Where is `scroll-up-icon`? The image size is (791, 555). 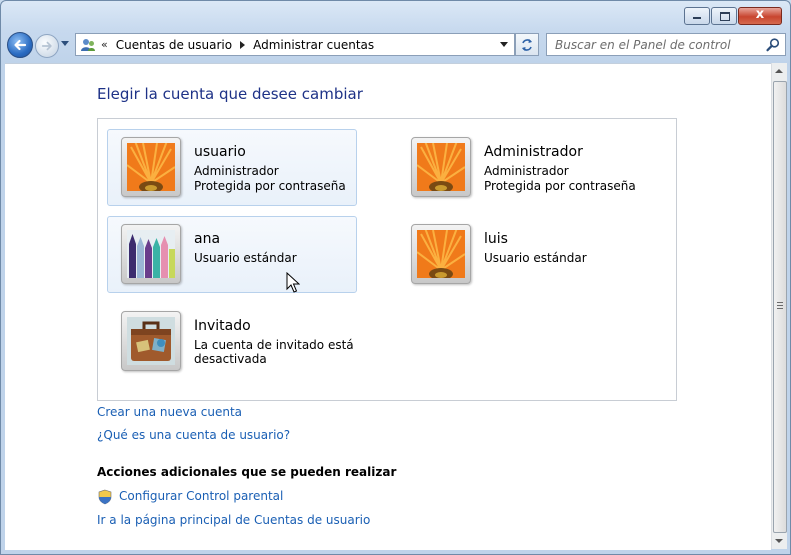 scroll-up-icon is located at coordinates (779, 71).